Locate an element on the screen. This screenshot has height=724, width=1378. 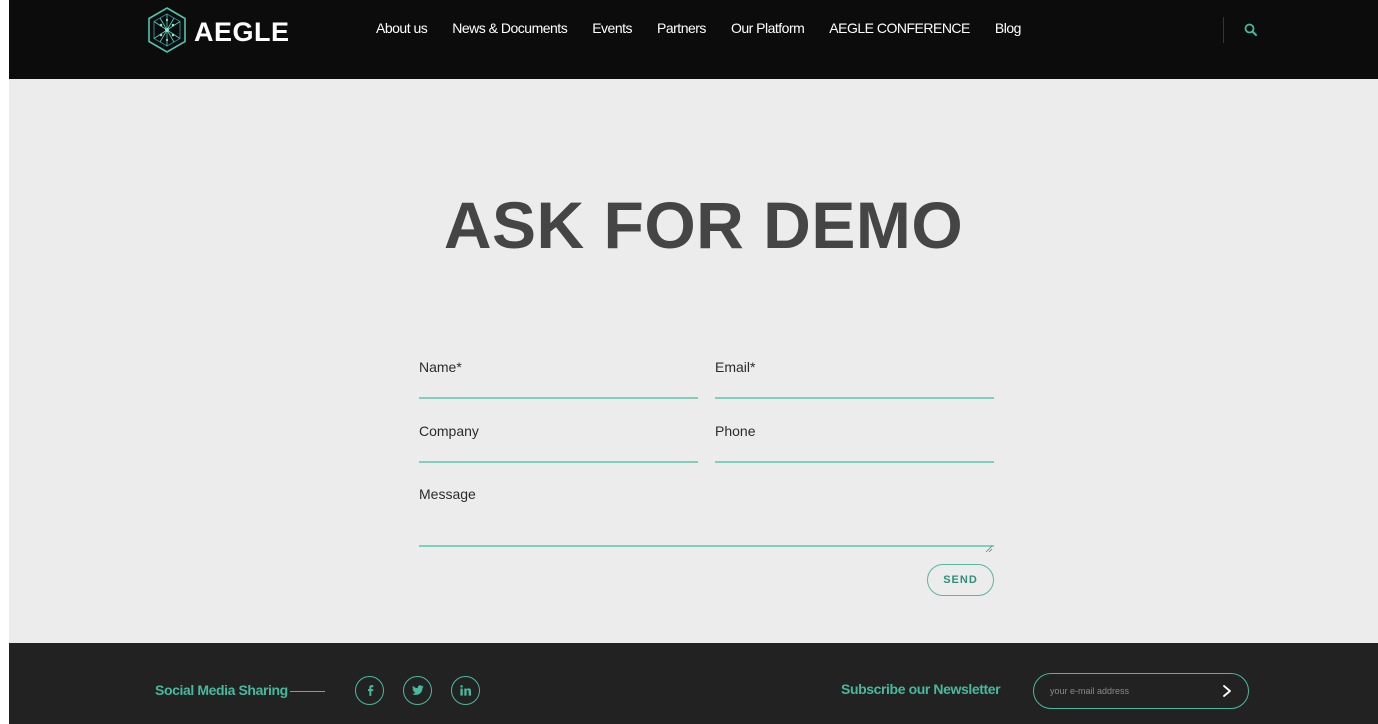
nav-our-platform: Our Platform is located at coordinates (768, 28).